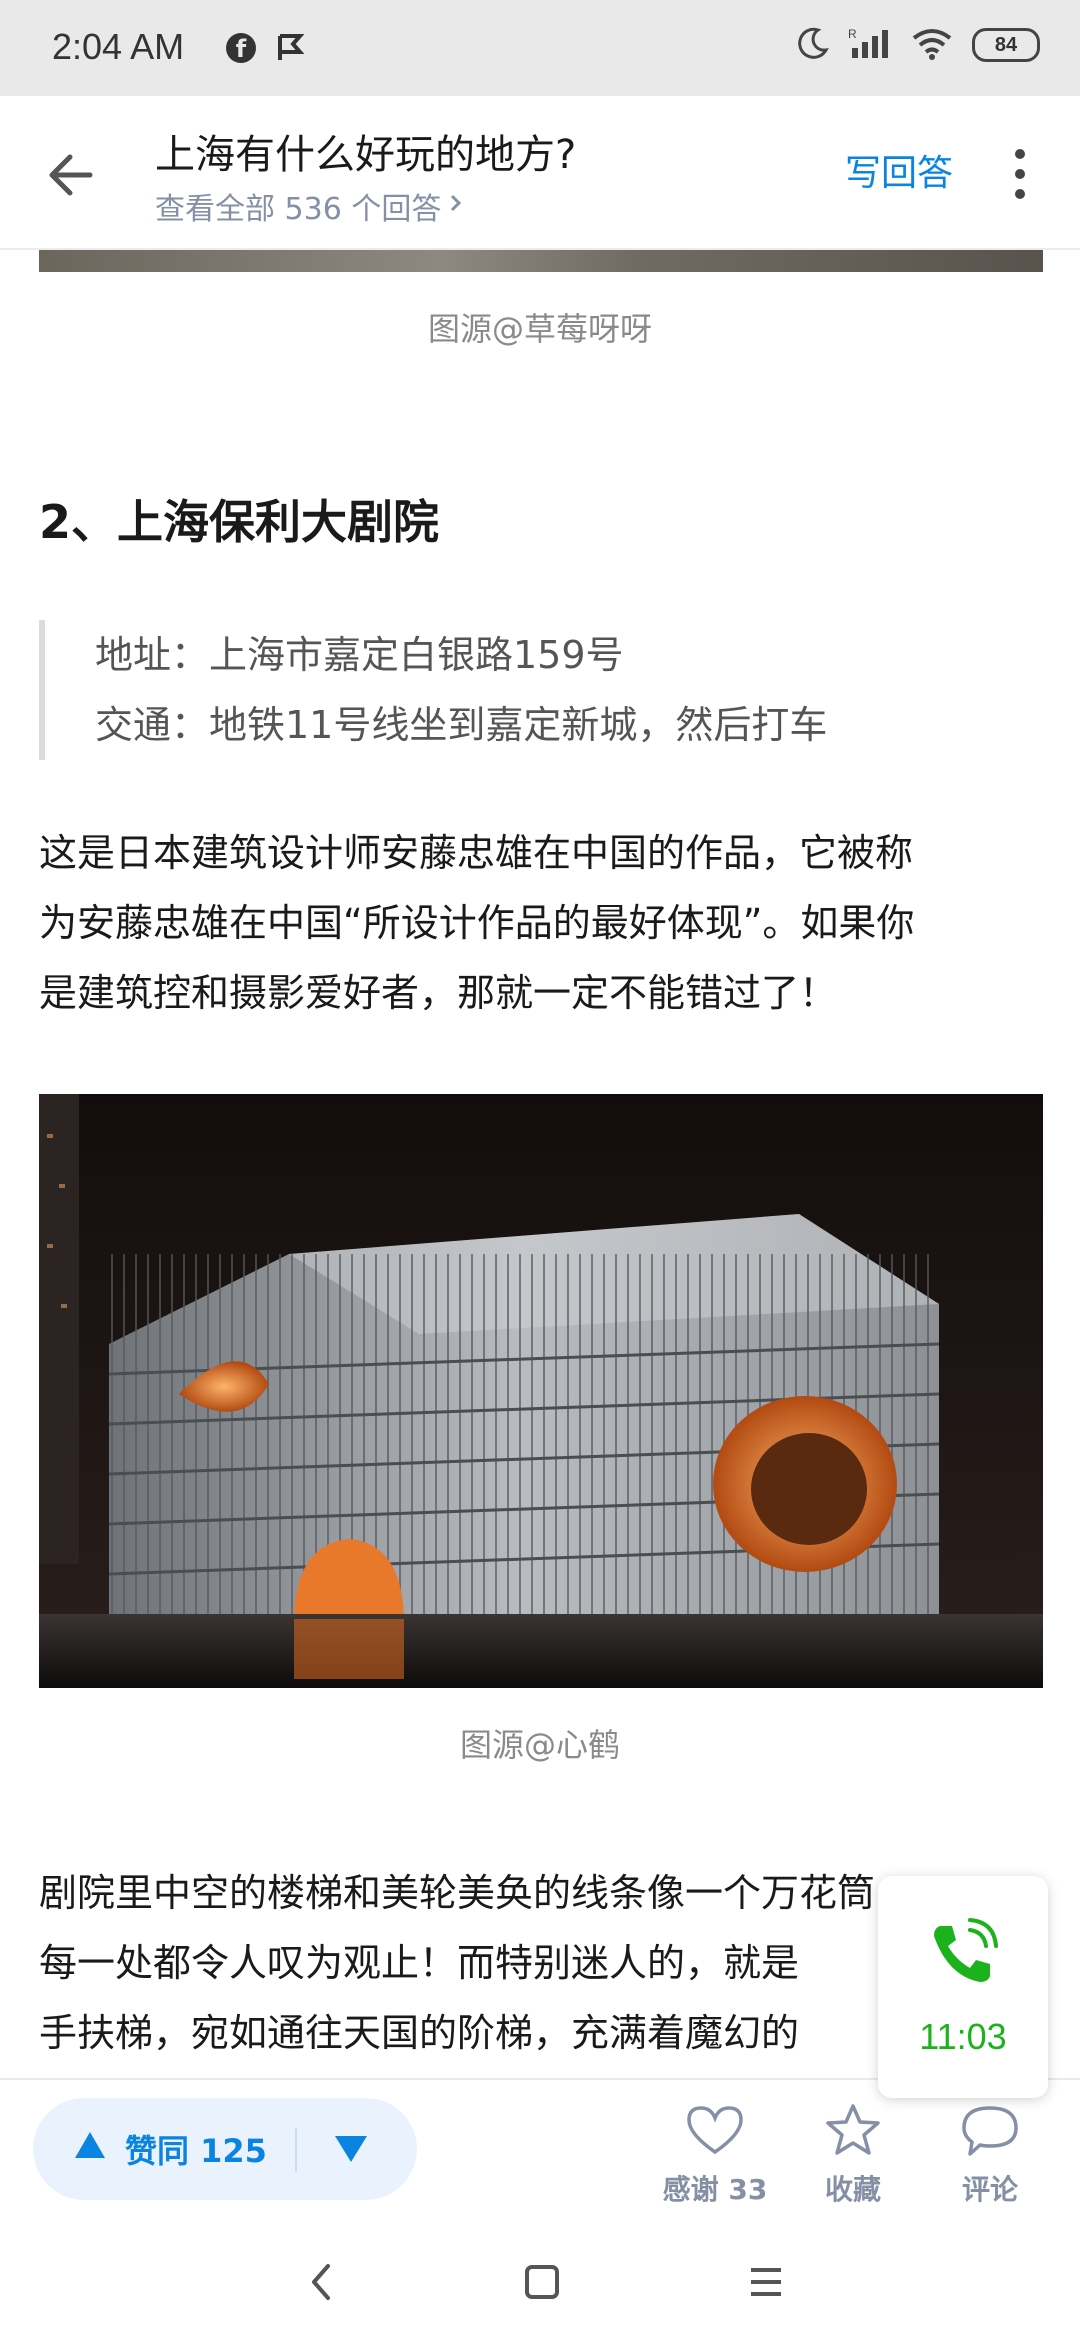 The height and width of the screenshot is (2340, 1080). What do you see at coordinates (365, 151) in the screenshot?
I see `question-title: 上海有什么好玩的地方?` at bounding box center [365, 151].